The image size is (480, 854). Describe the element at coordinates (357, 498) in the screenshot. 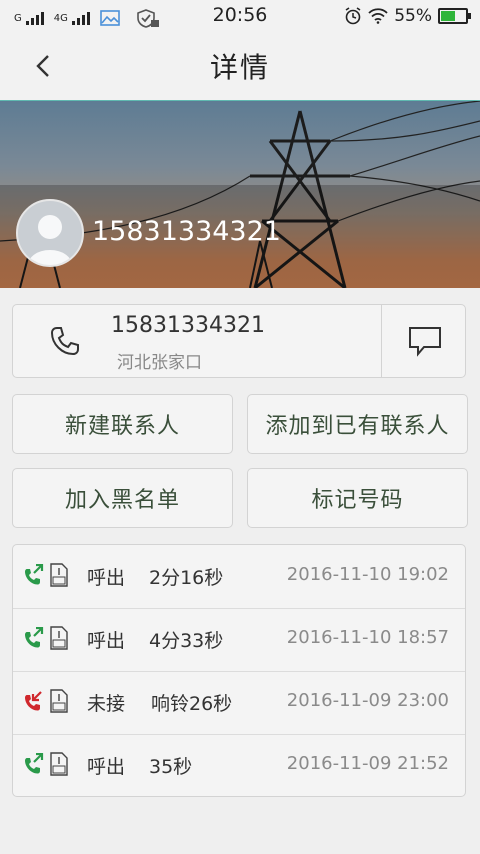

I see `mark-number-button: 标记号码` at that location.